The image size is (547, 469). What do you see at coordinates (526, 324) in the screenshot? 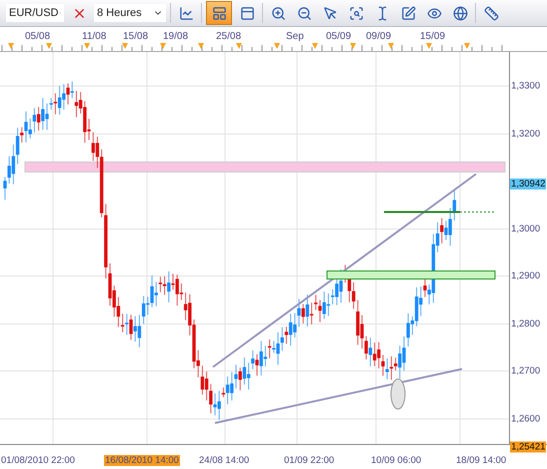
I see `price-label: 1,2800` at bounding box center [526, 324].